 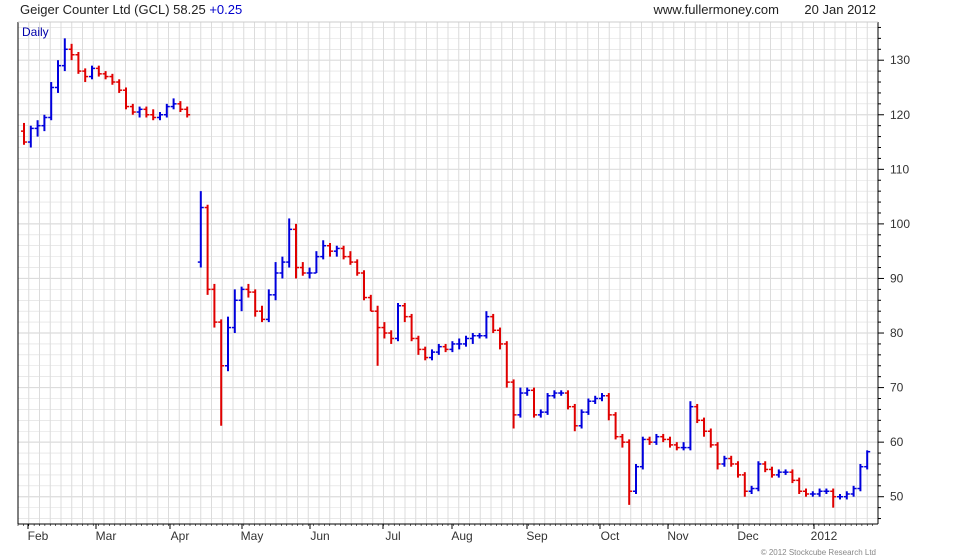 I want to click on y-tick-label: 50, so click(x=897, y=497).